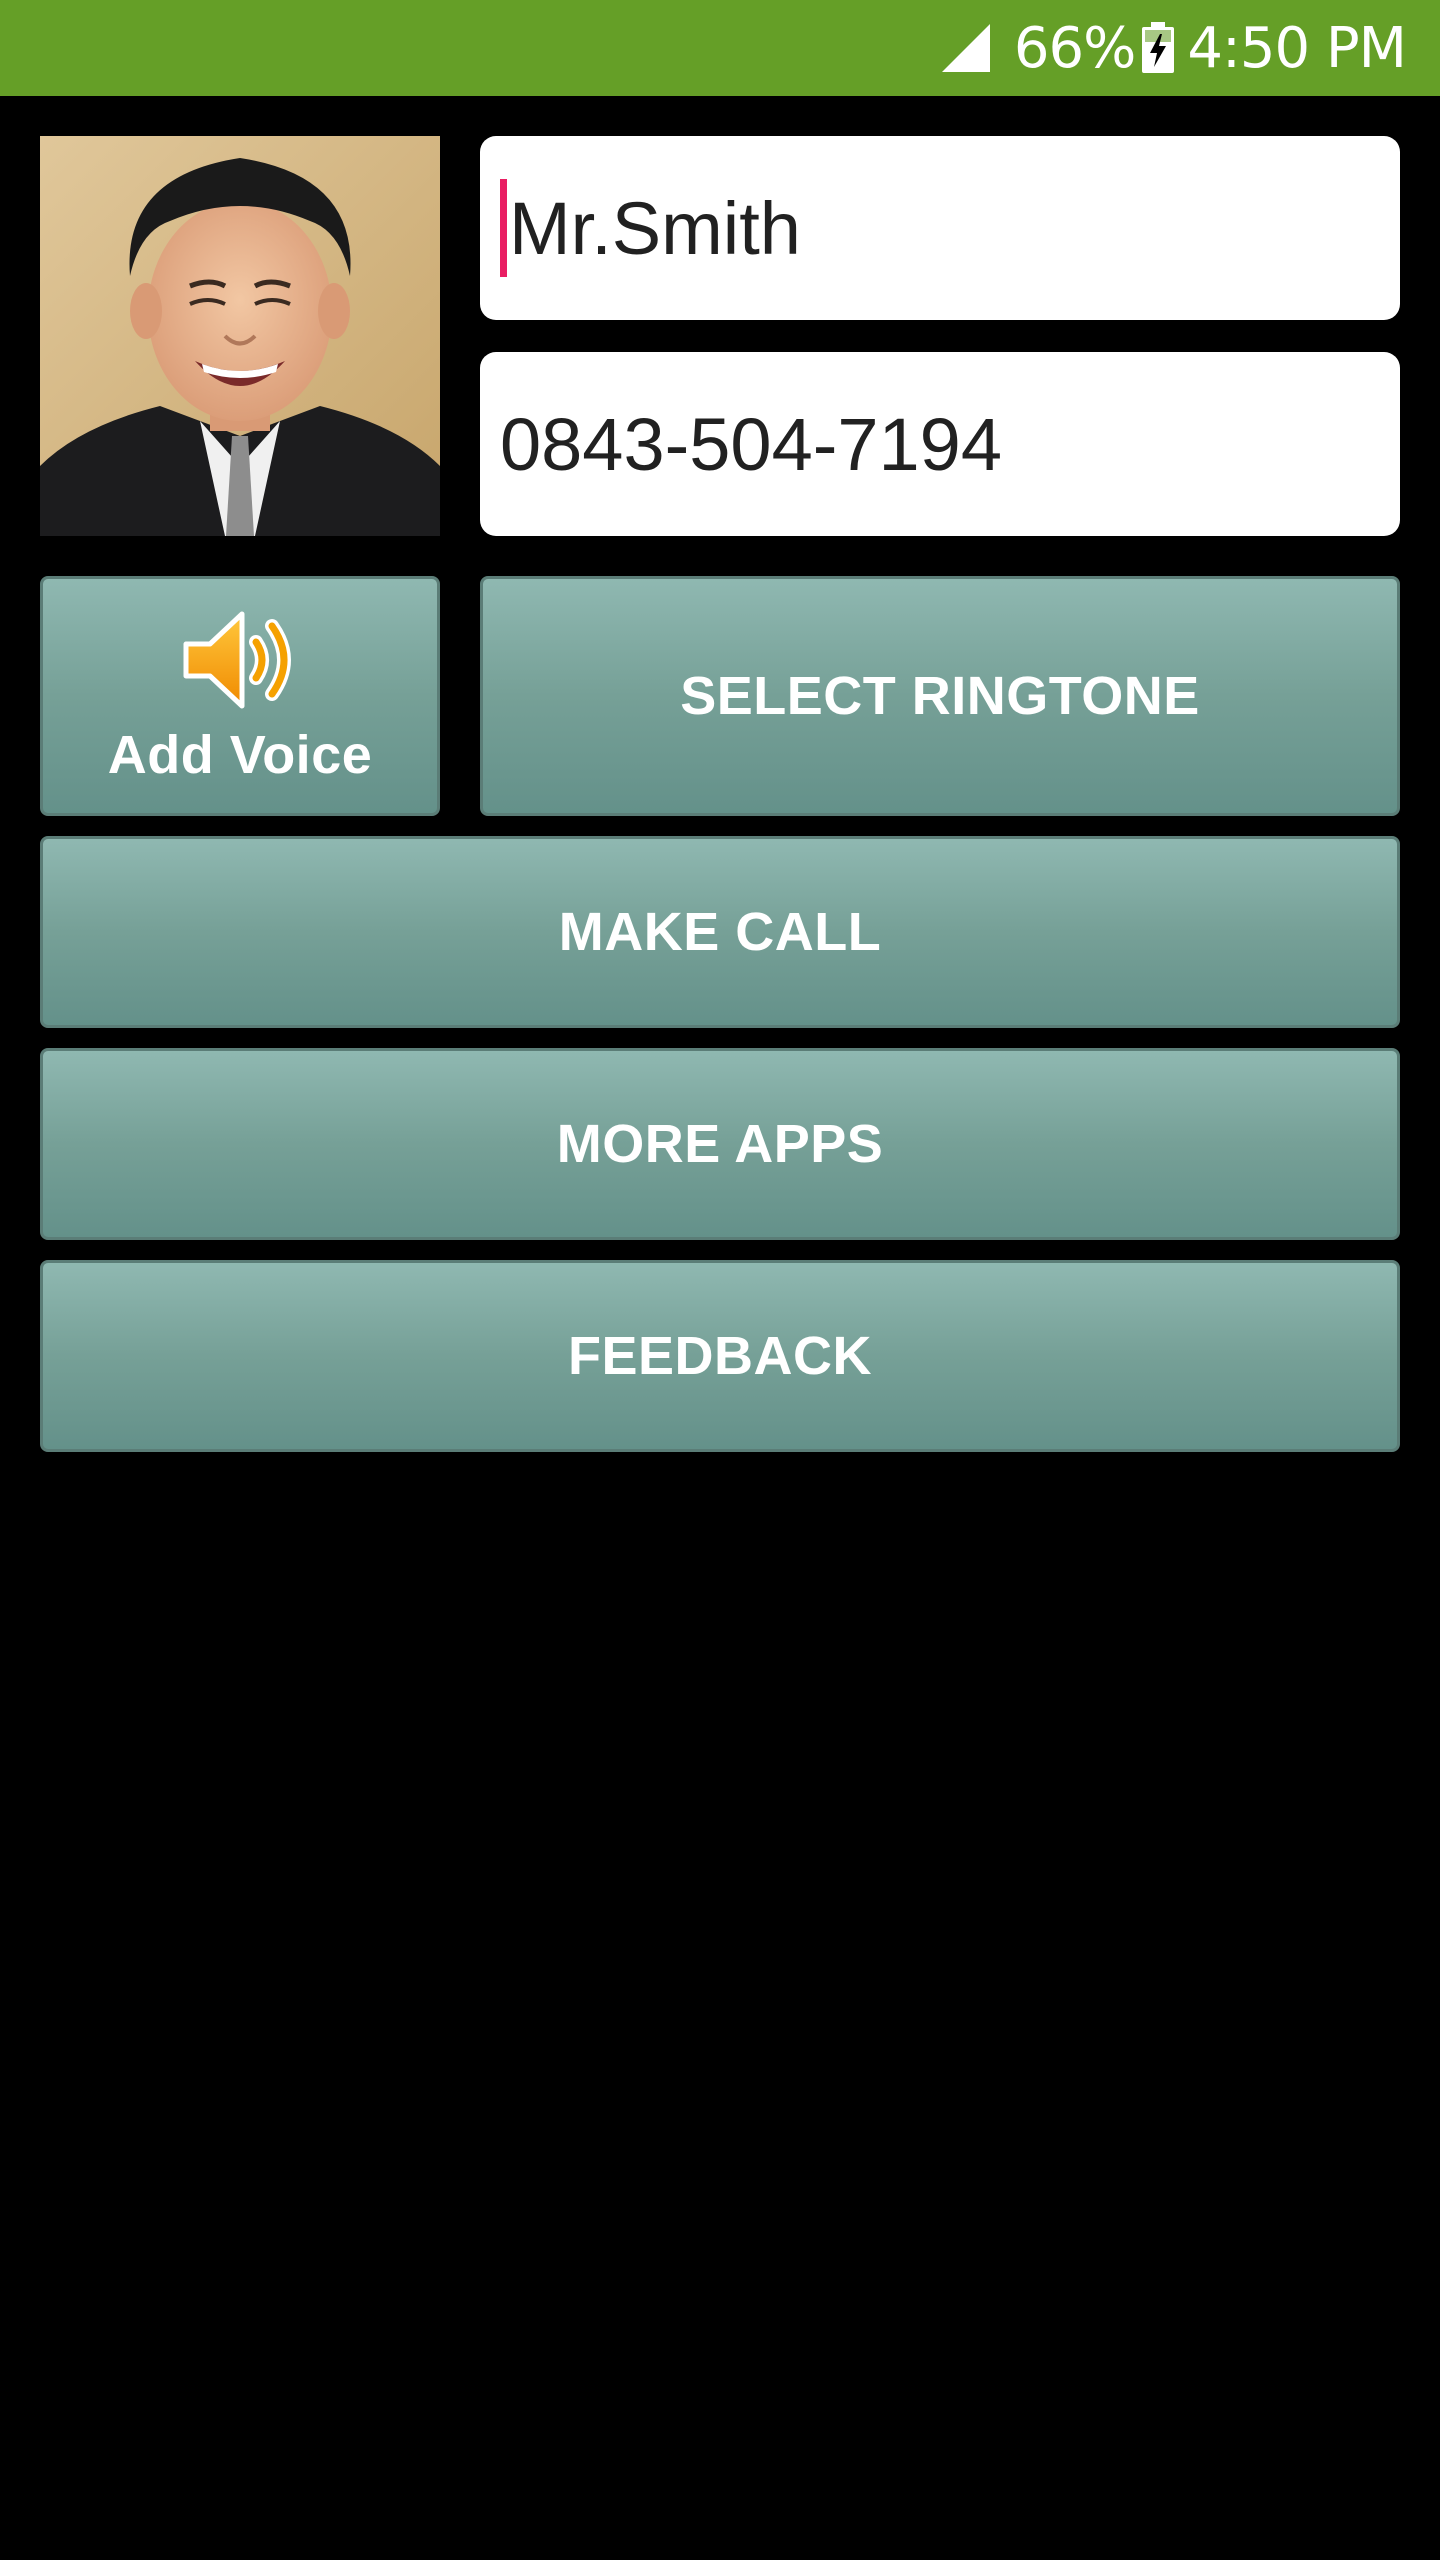 This screenshot has width=1440, height=2560. I want to click on select-ringtone-button: SELECT RINGTONE, so click(940, 696).